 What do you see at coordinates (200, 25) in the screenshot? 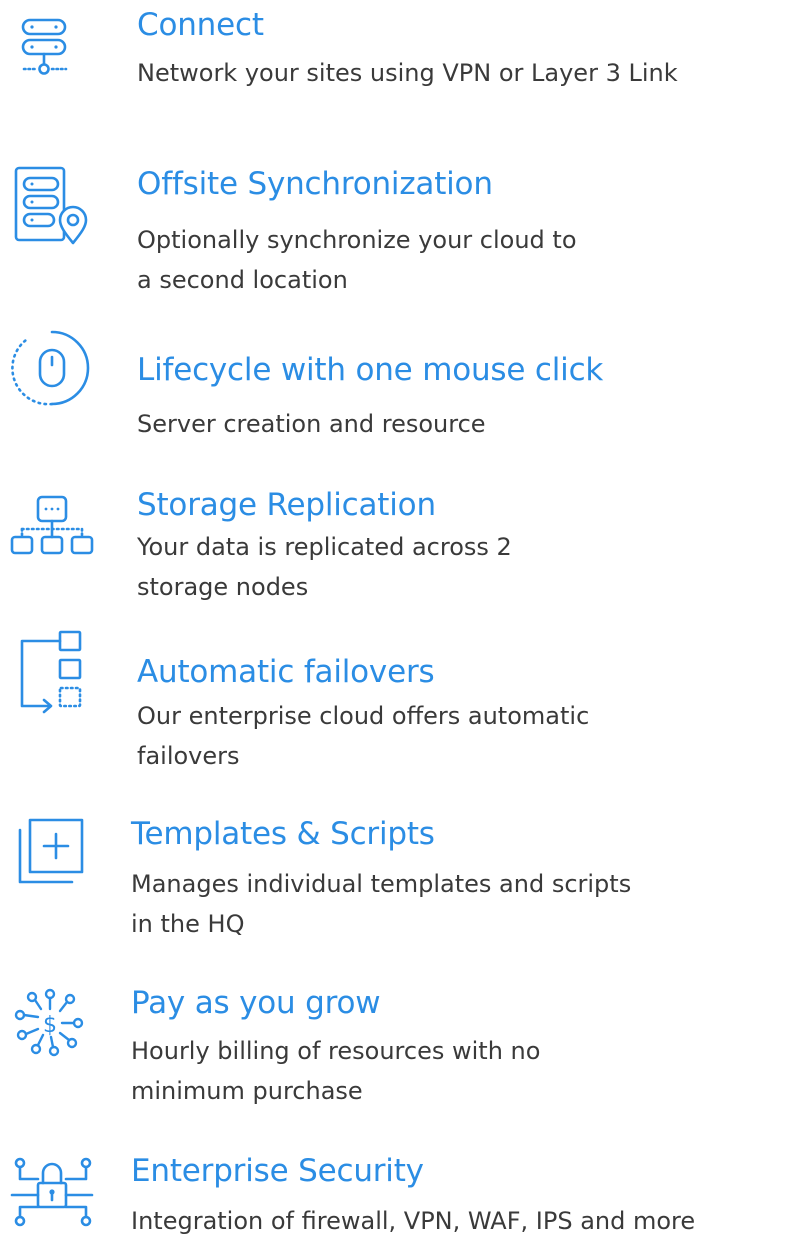
I see `feature-title: Connect` at bounding box center [200, 25].